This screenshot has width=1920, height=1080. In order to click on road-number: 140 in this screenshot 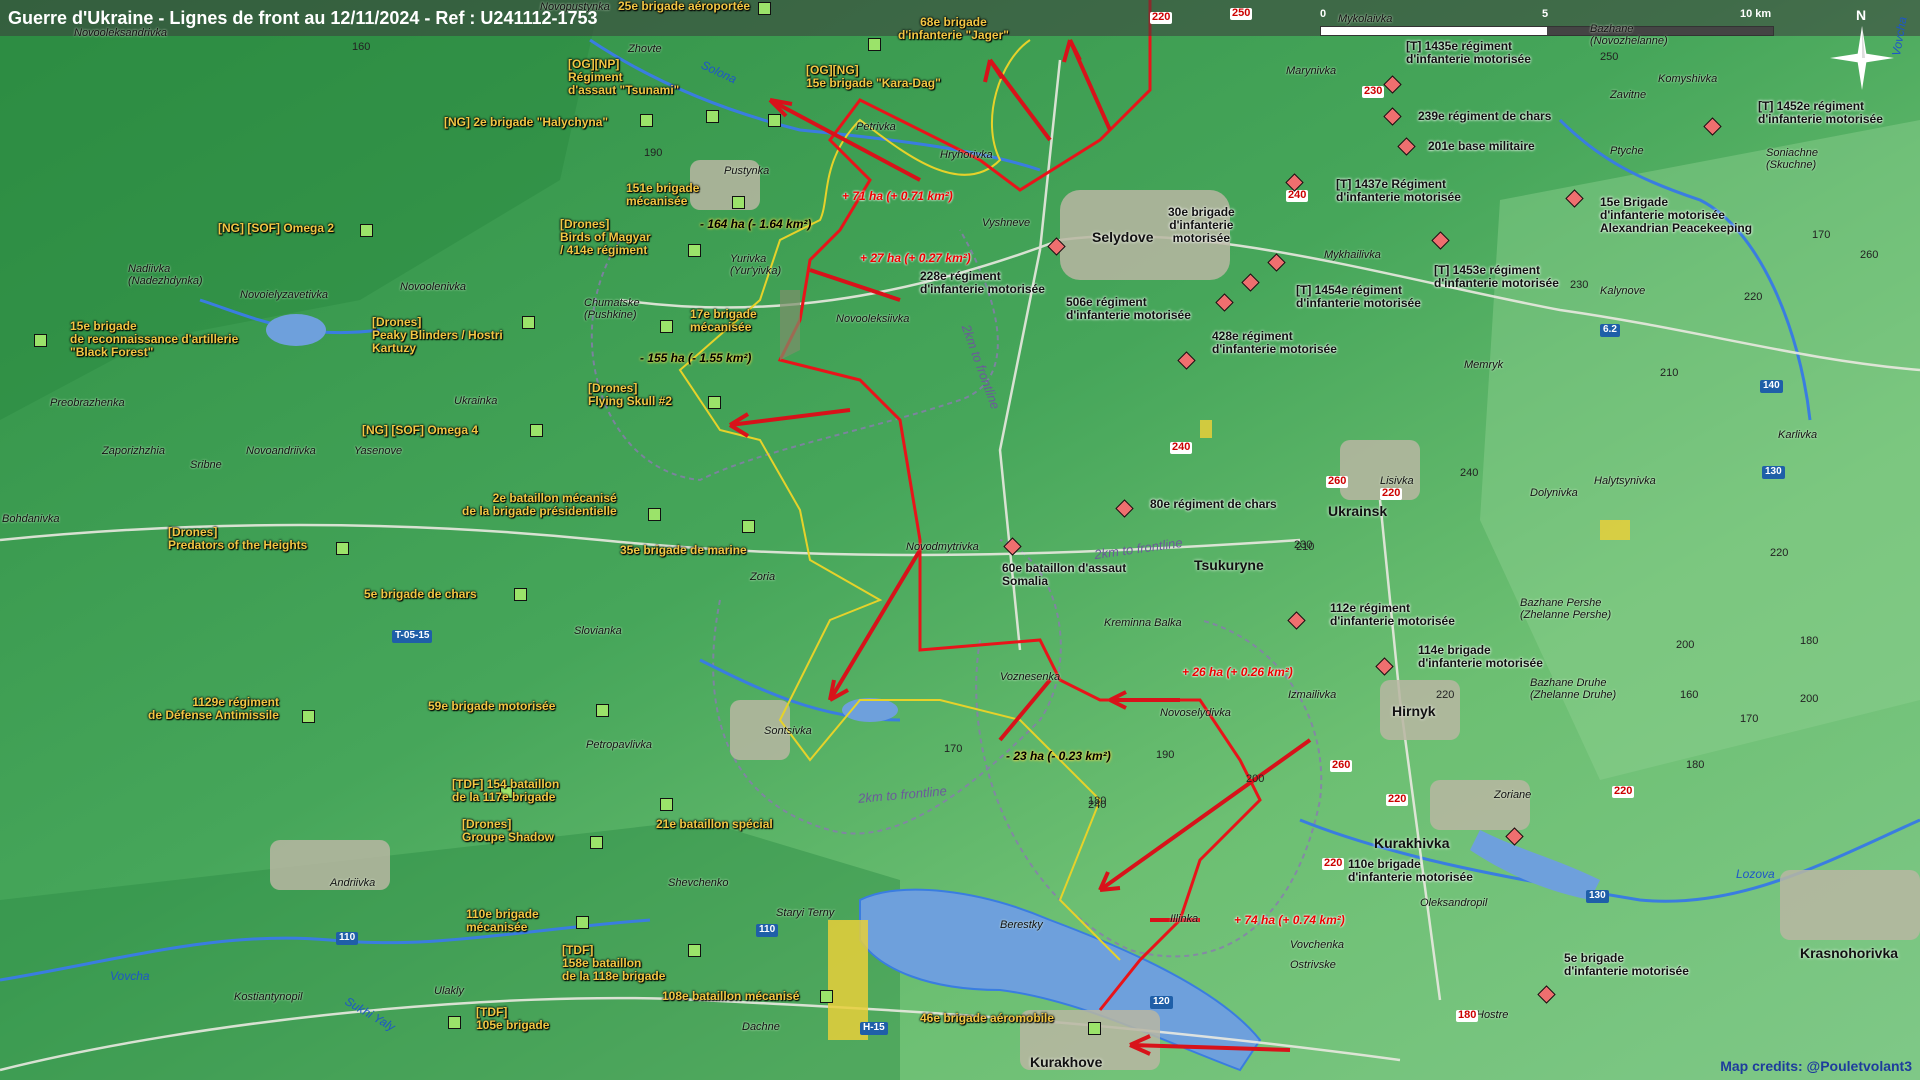, I will do `click(1771, 386)`.